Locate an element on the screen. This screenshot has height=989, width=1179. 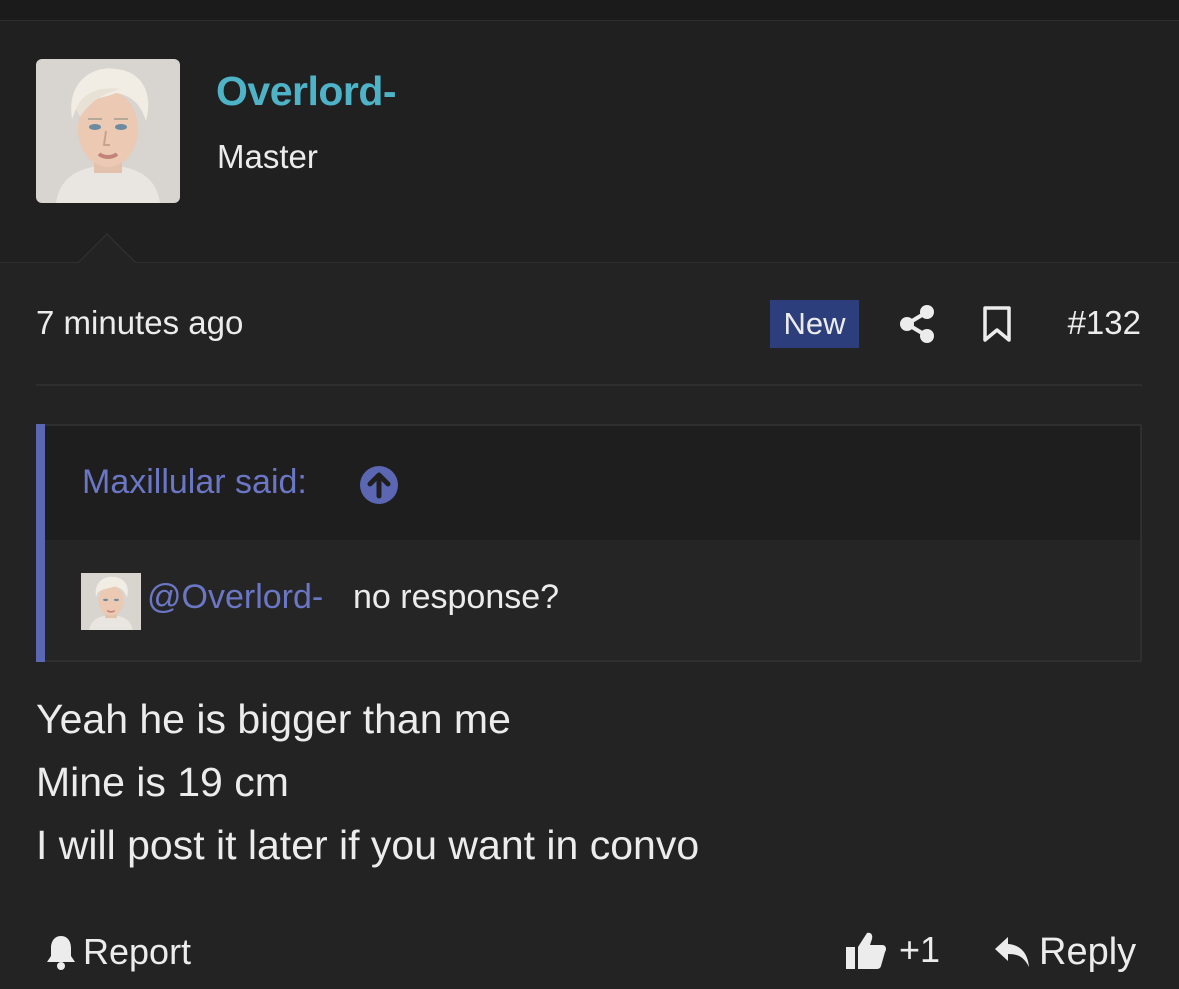
message-line: Yeah he is bigger than me is located at coordinates (273, 719).